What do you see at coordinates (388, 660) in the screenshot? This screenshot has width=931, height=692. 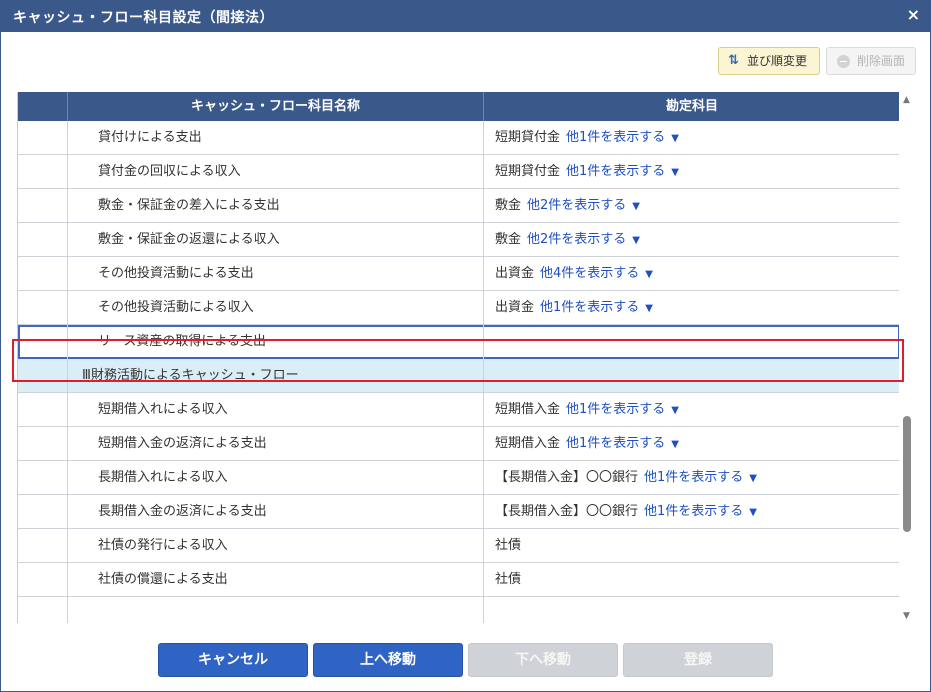 I see `move-up-button: 上へ移動` at bounding box center [388, 660].